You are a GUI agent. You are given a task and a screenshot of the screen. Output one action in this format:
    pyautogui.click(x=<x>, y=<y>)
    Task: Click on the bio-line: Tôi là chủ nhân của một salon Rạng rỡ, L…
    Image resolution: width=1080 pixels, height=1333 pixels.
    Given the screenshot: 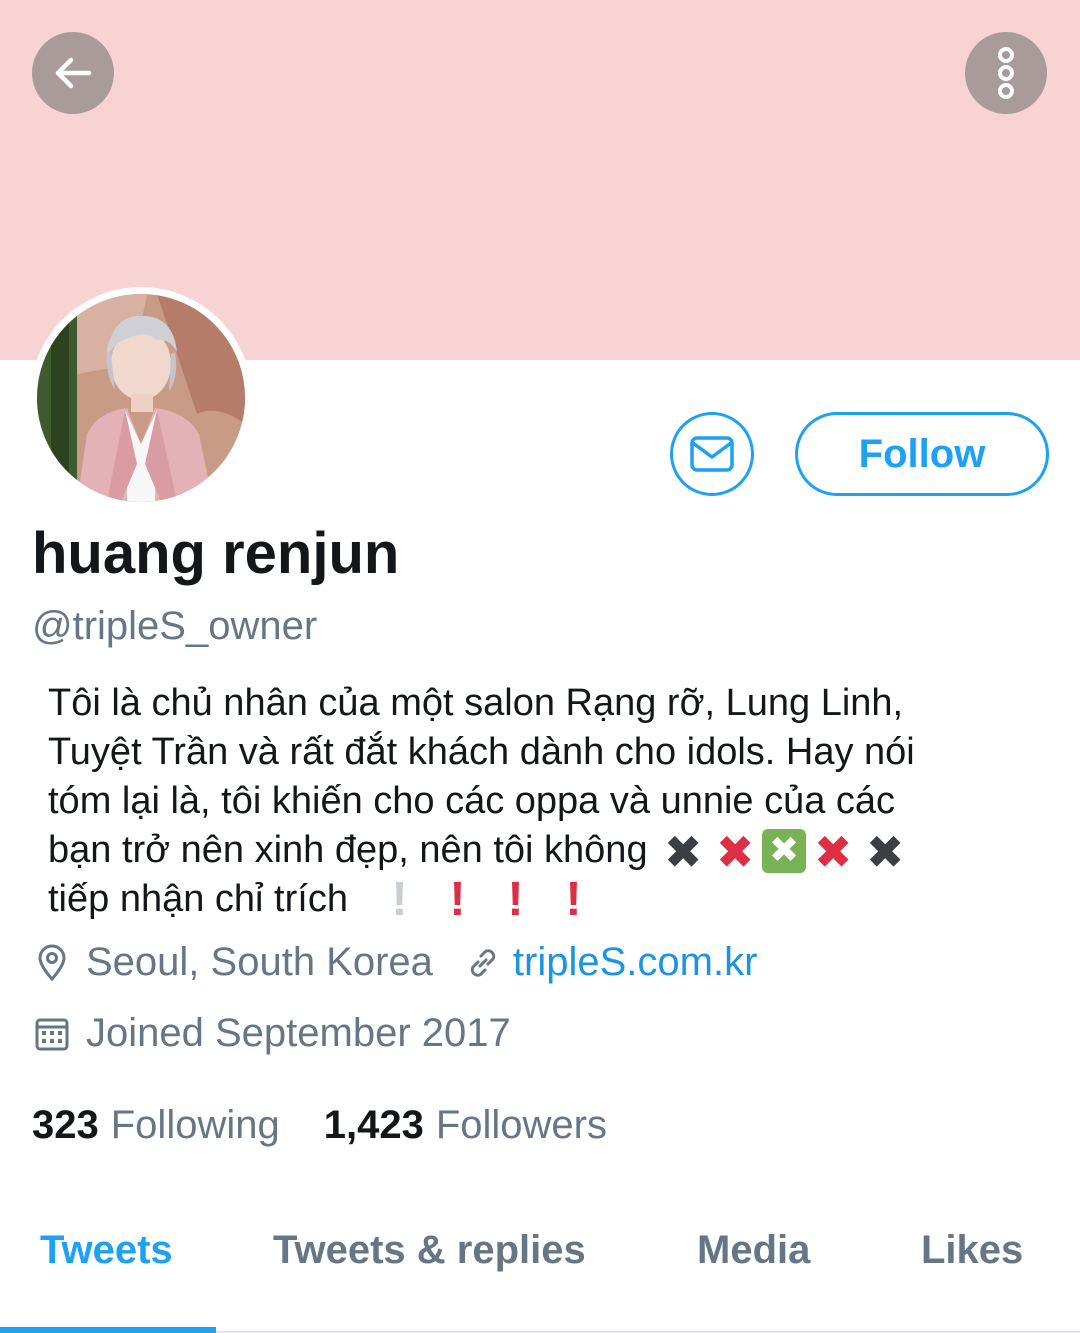 What is the action you would take?
    pyautogui.click(x=476, y=703)
    